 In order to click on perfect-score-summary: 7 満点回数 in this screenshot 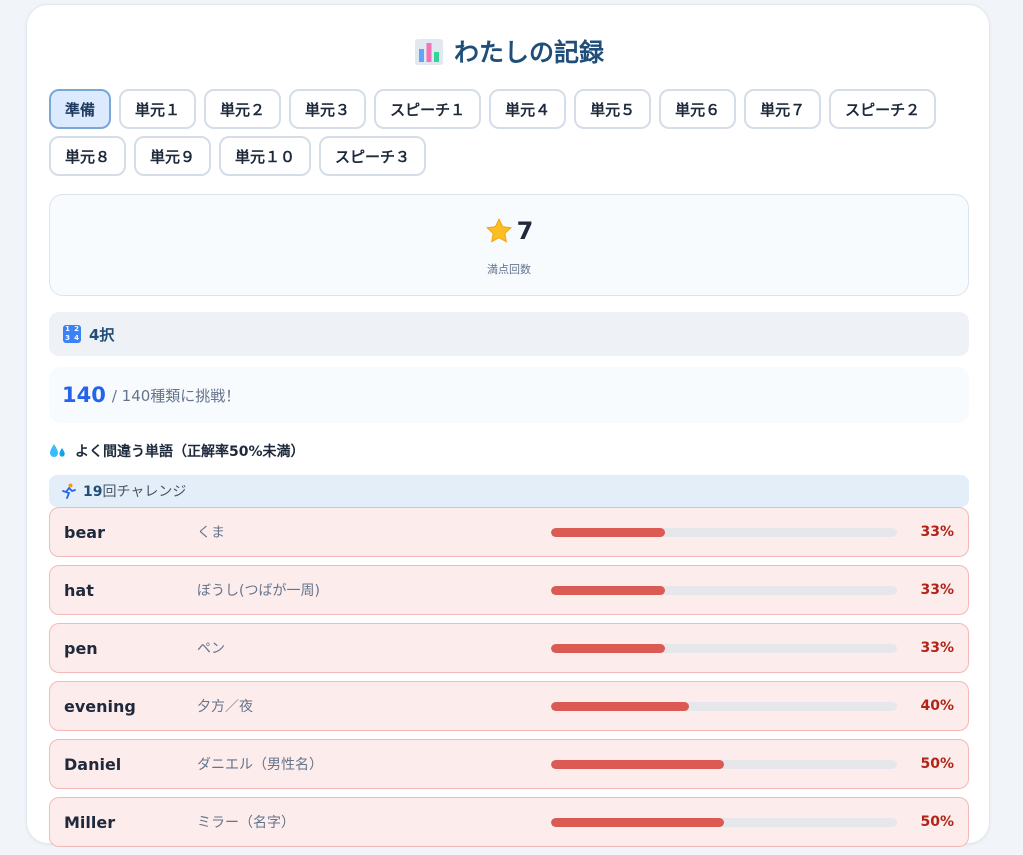, I will do `click(509, 245)`.